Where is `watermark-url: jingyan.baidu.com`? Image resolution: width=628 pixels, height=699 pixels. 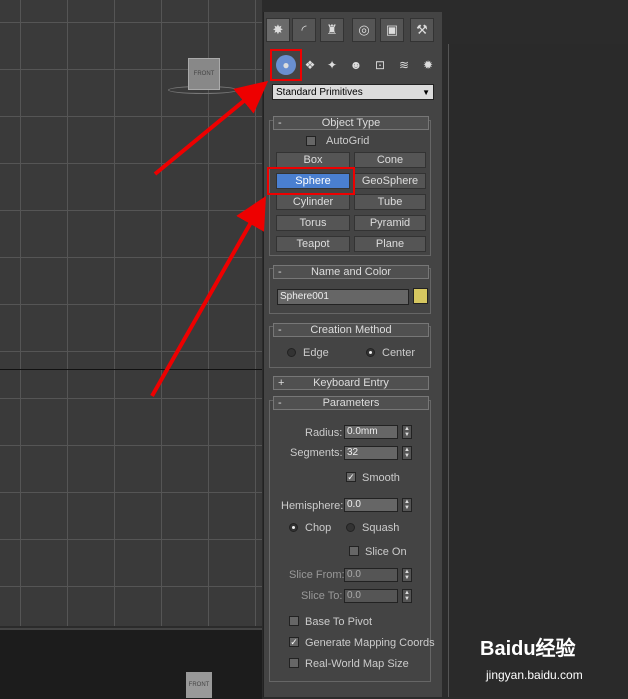
watermark-url: jingyan.baidu.com is located at coordinates (534, 675).